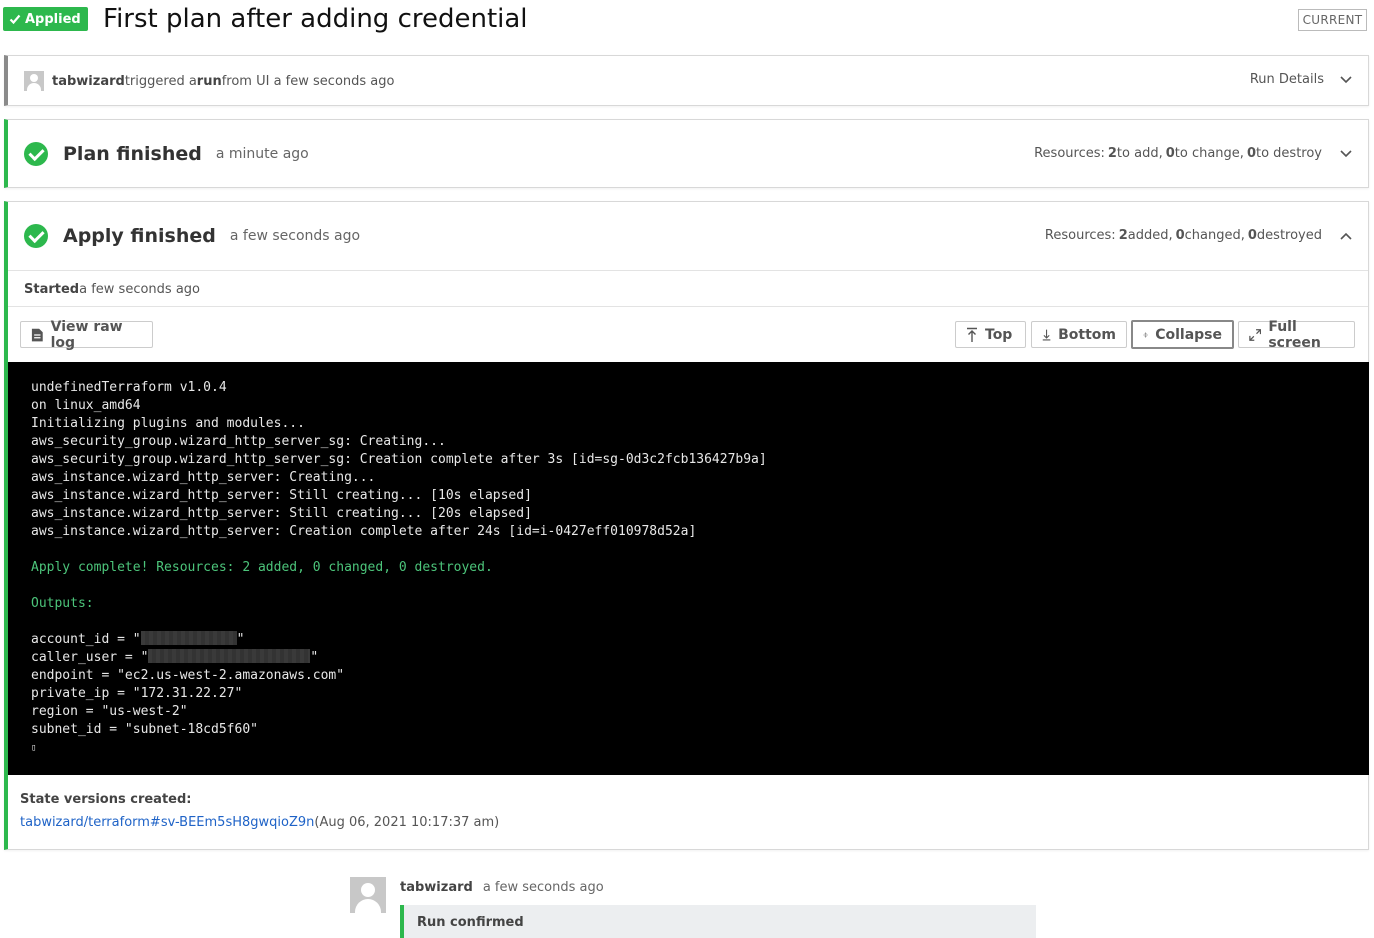 This screenshot has height=938, width=1374. I want to click on top-button: Top, so click(990, 334).